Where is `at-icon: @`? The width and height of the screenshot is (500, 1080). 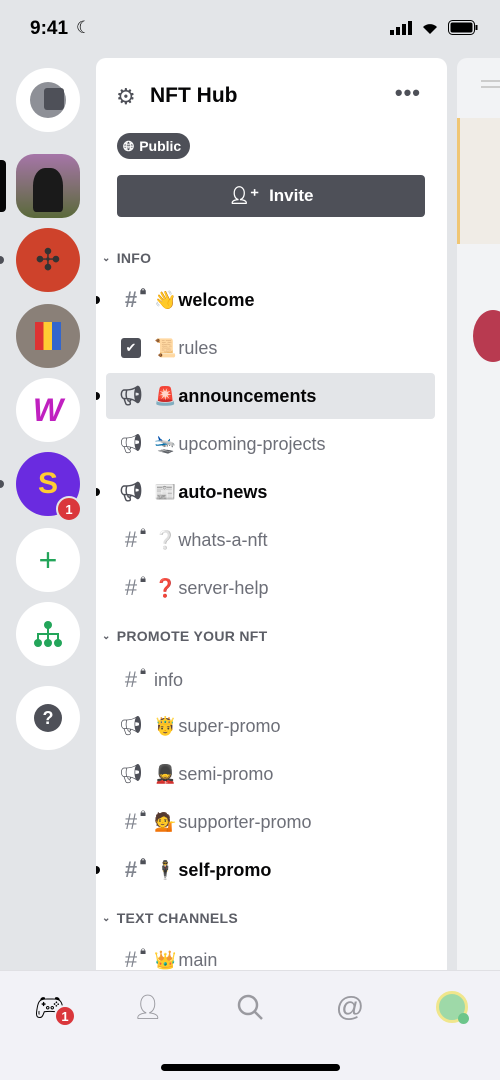 at-icon: @ is located at coordinates (350, 1006).